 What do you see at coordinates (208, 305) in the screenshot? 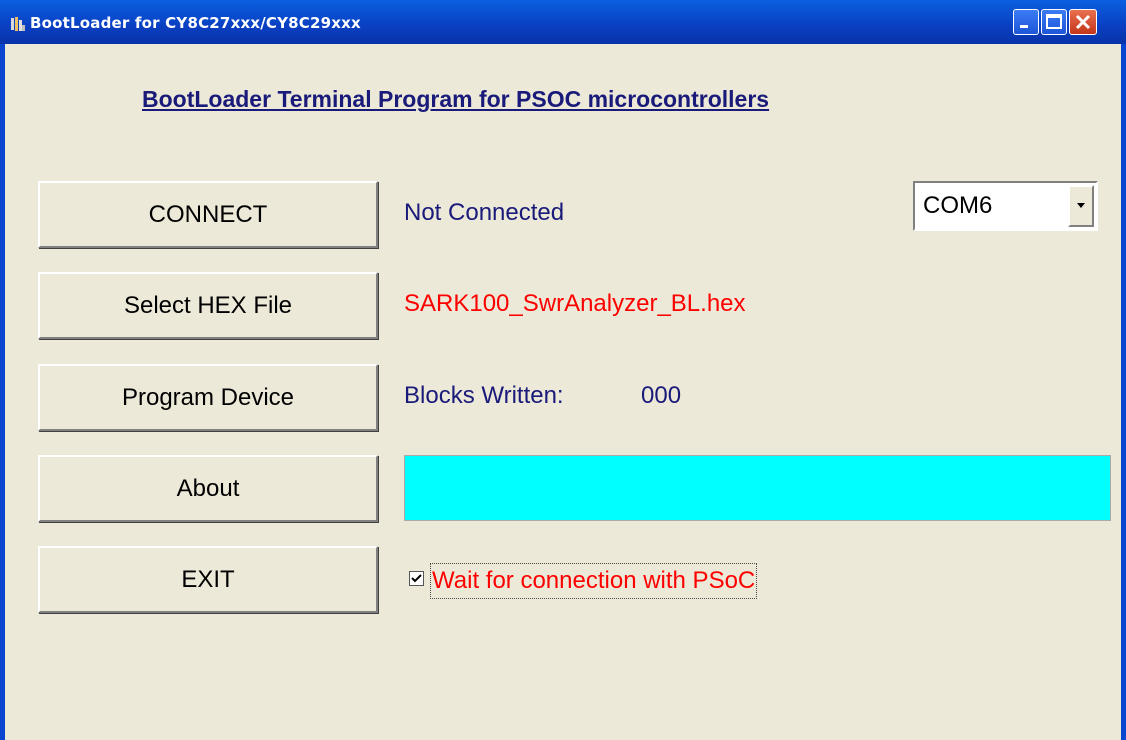
I see `select-hex-file-button: Select HEX File` at bounding box center [208, 305].